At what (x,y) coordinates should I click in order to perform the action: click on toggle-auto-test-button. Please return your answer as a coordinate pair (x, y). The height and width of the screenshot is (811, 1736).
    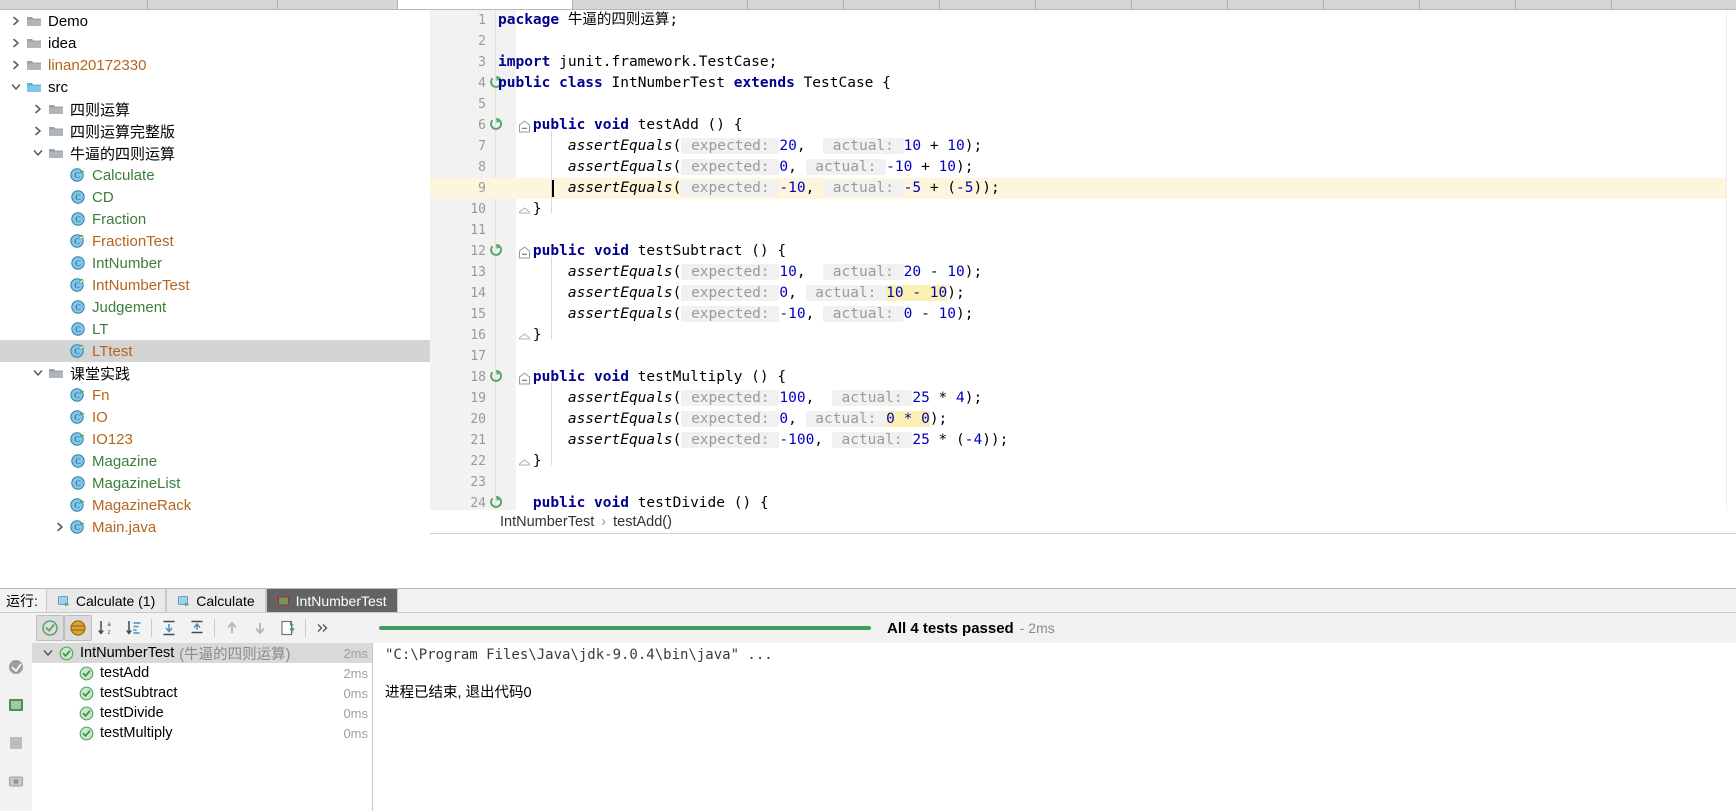
    Looking at the image, I should click on (16, 705).